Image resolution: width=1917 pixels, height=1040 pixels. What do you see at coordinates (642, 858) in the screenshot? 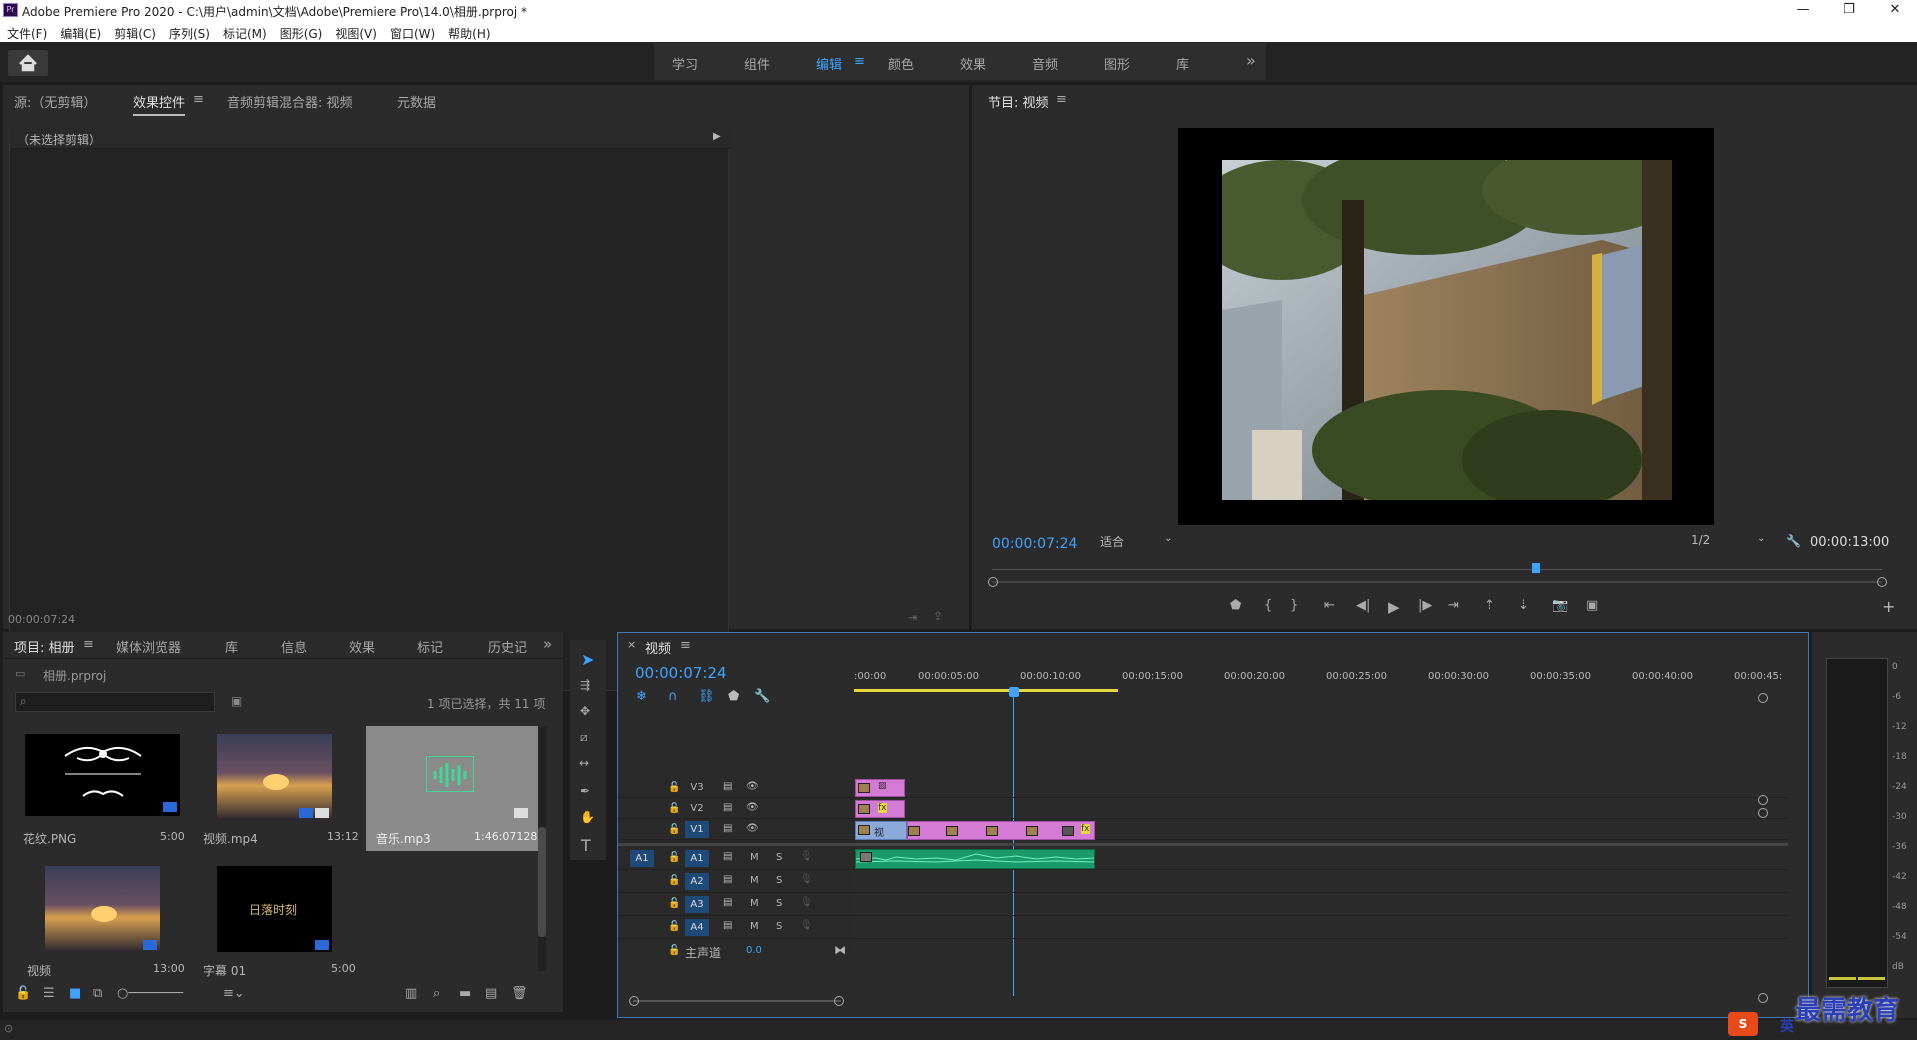
I see `source-patch: A1` at bounding box center [642, 858].